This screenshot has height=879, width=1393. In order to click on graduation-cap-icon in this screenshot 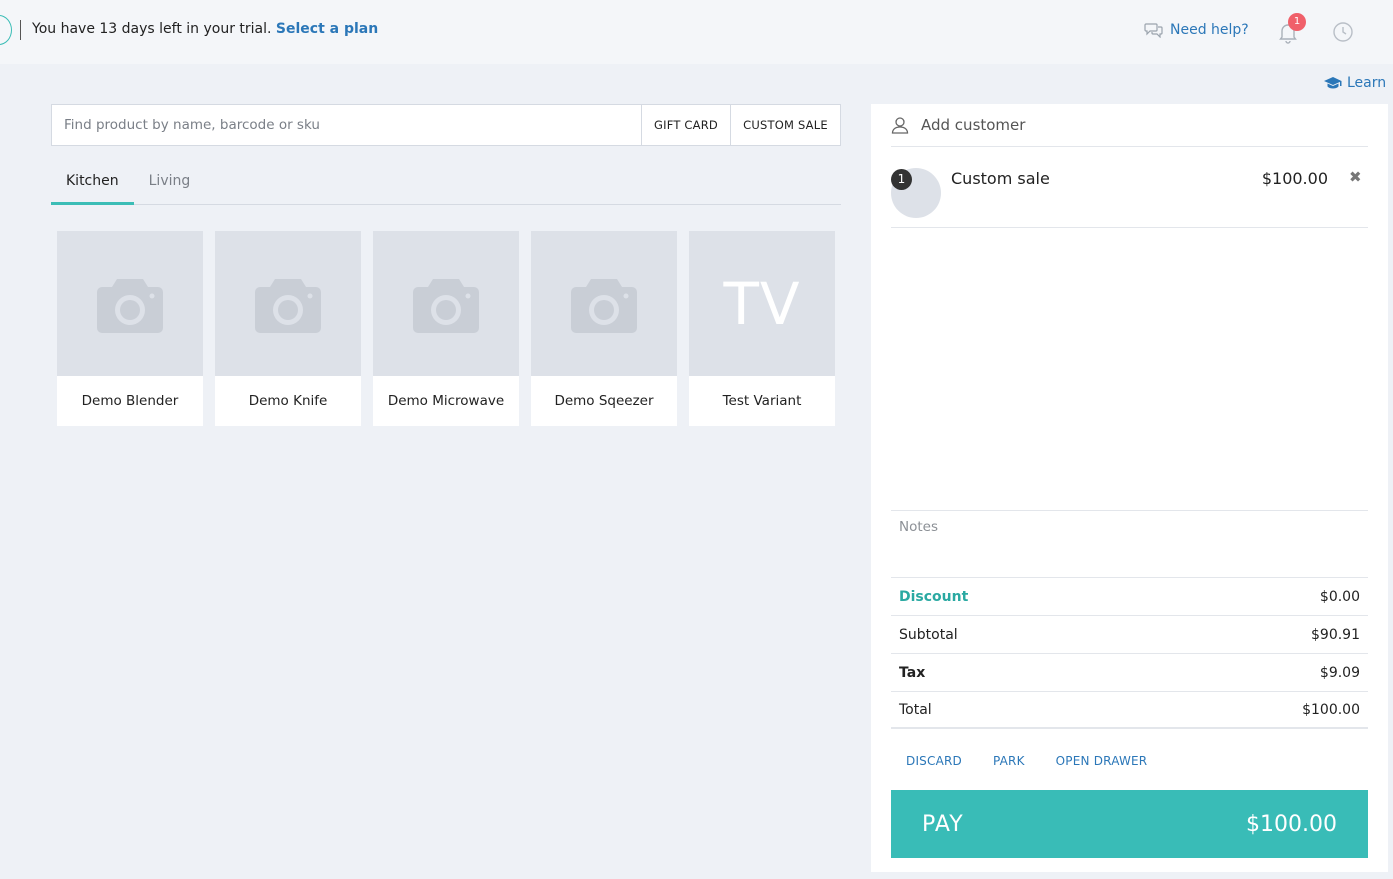, I will do `click(1333, 83)`.